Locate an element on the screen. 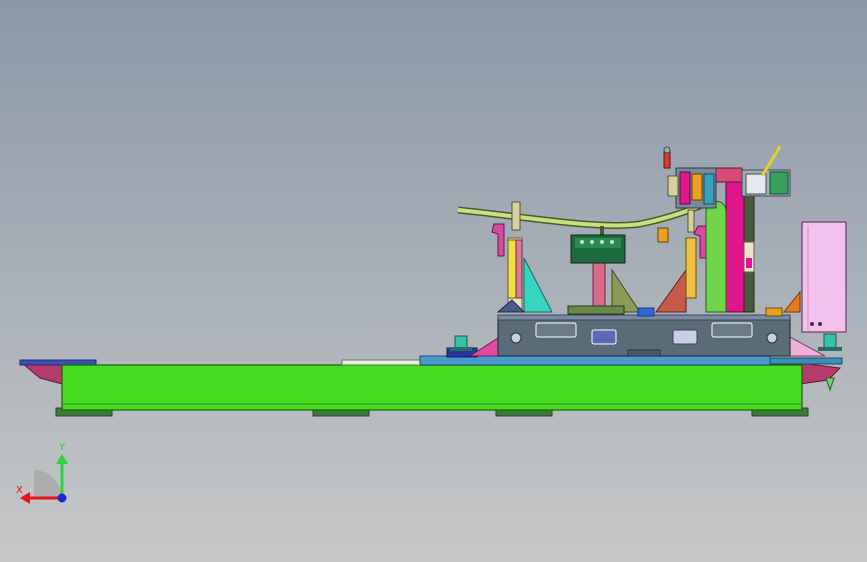 The width and height of the screenshot is (867, 562). teal-gusset is located at coordinates (538, 285).